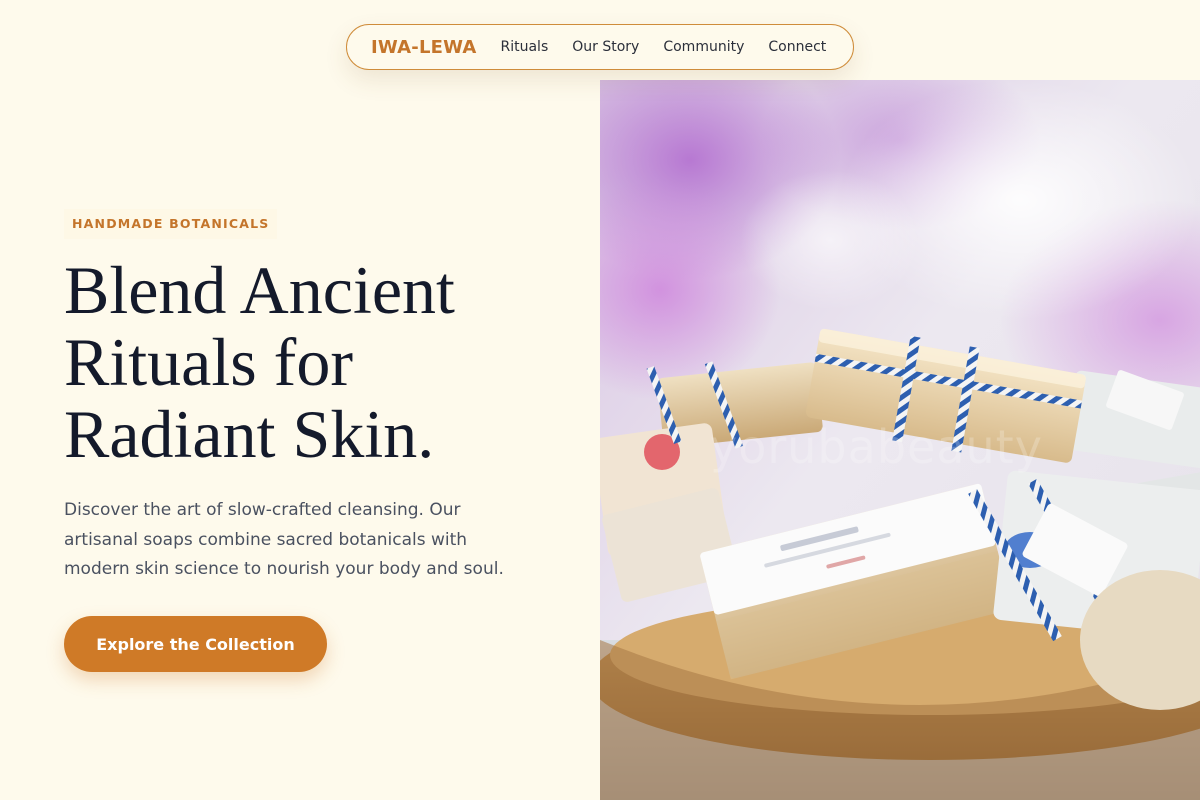 The image size is (1200, 800). What do you see at coordinates (703, 47) in the screenshot?
I see `nav-link-community: Community` at bounding box center [703, 47].